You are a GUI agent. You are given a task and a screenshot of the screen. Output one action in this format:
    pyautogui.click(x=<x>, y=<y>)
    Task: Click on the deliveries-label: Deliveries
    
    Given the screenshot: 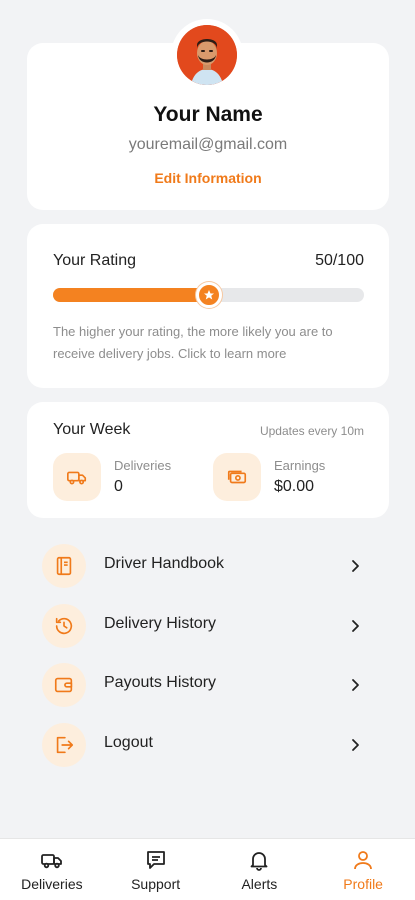 What is the action you would take?
    pyautogui.click(x=143, y=465)
    